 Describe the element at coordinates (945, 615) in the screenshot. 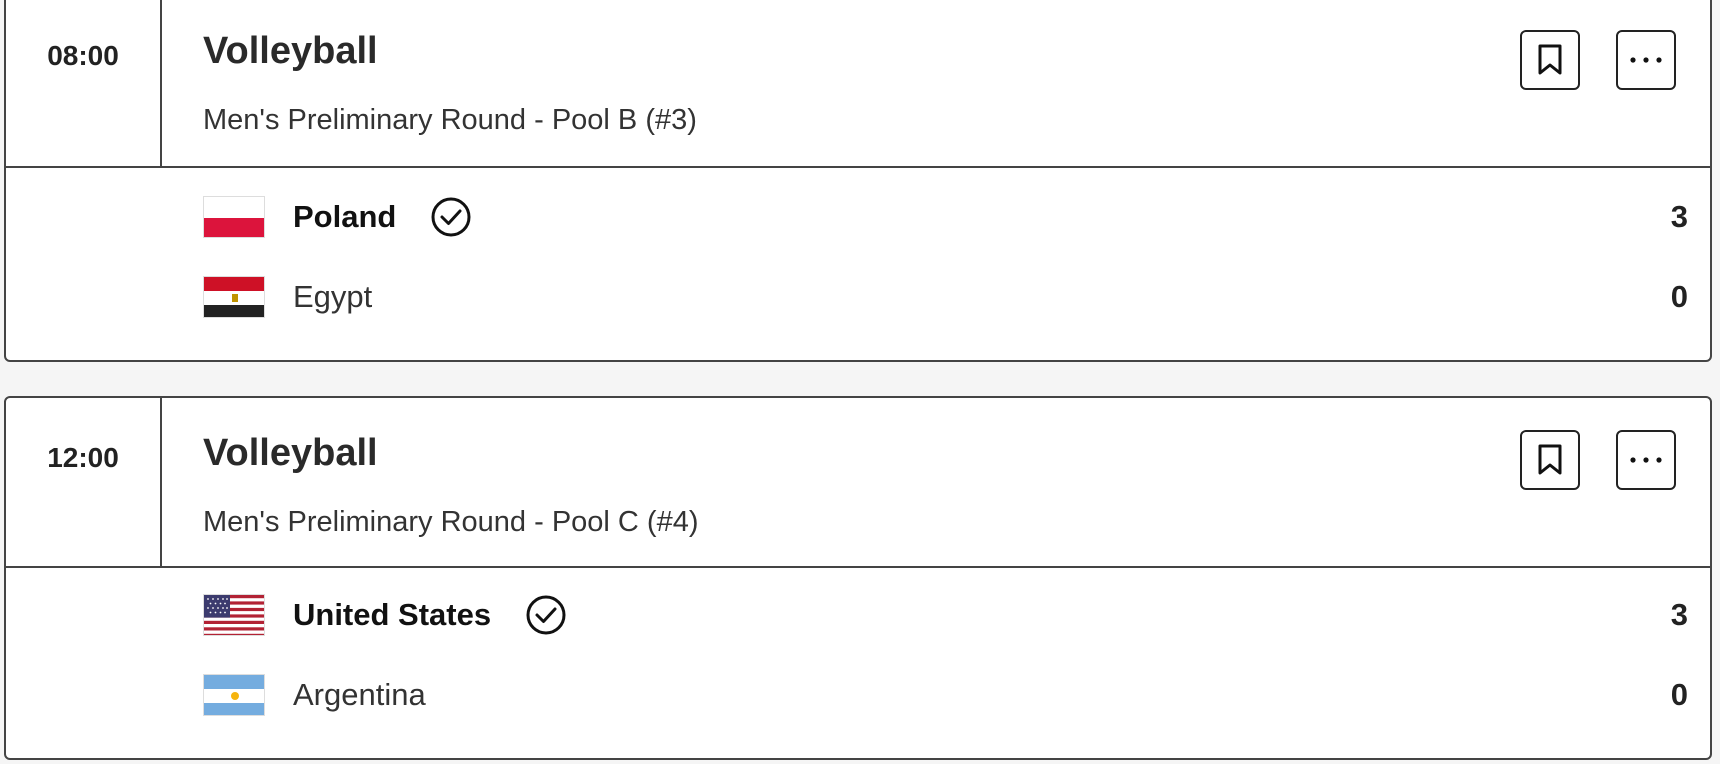

I see `team-row: United States 3` at that location.